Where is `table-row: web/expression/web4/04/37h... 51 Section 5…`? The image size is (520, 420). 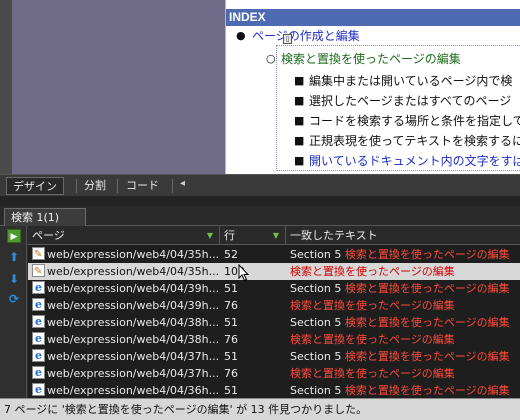 table-row: web/expression/web4/04/37h... 51 Section 5… is located at coordinates (274, 356).